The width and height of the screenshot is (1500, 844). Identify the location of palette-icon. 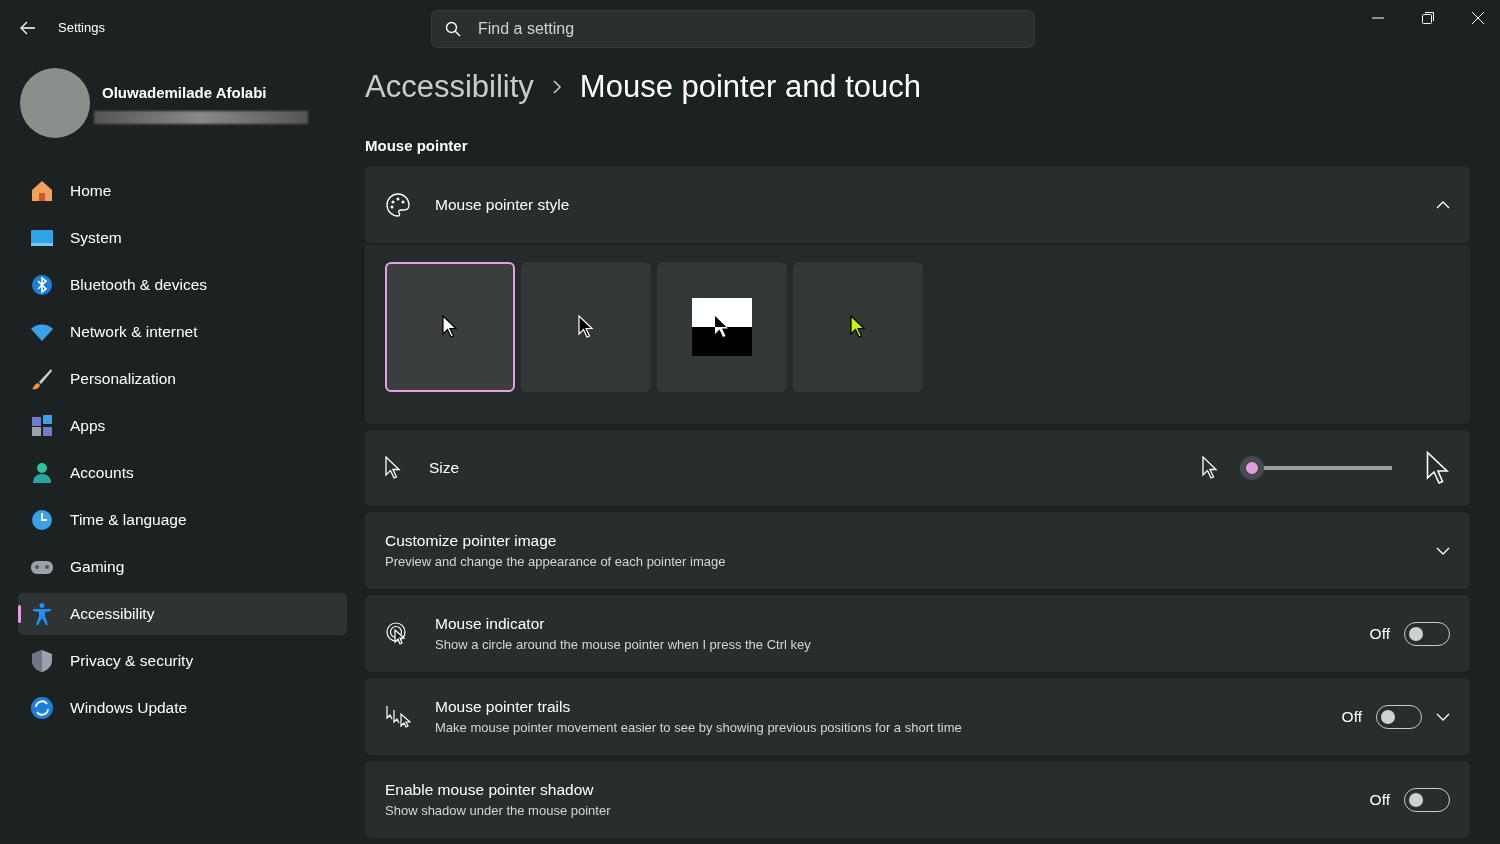
(398, 204).